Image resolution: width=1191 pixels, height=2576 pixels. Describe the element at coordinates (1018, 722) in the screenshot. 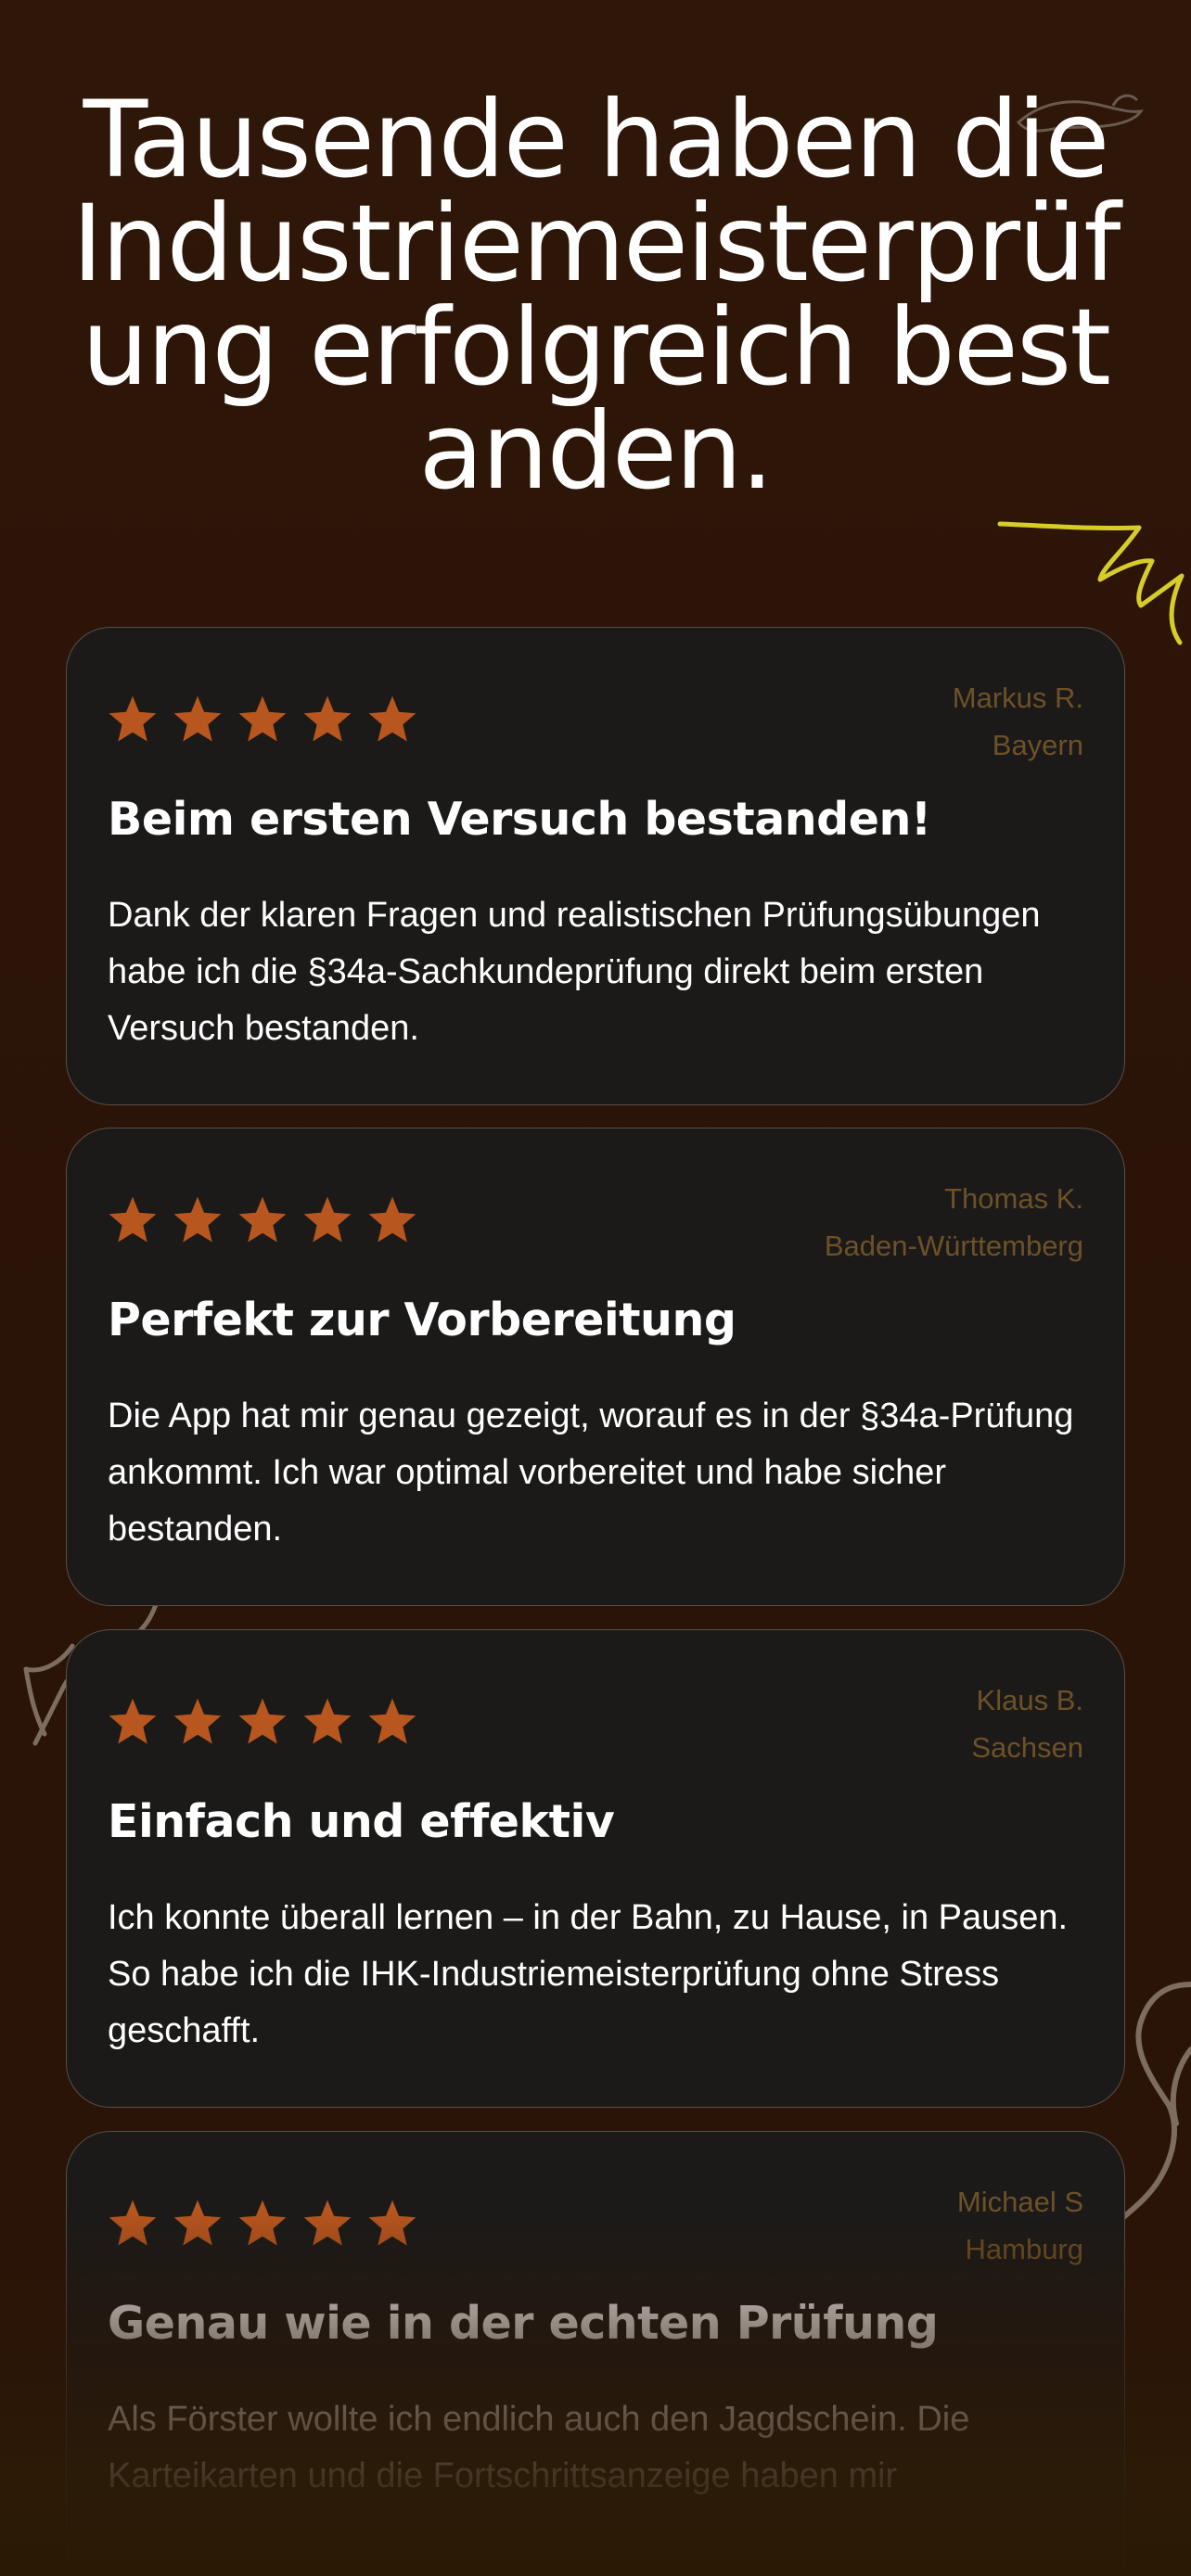

I see `reviewer-info: Markus R. Bayern` at that location.